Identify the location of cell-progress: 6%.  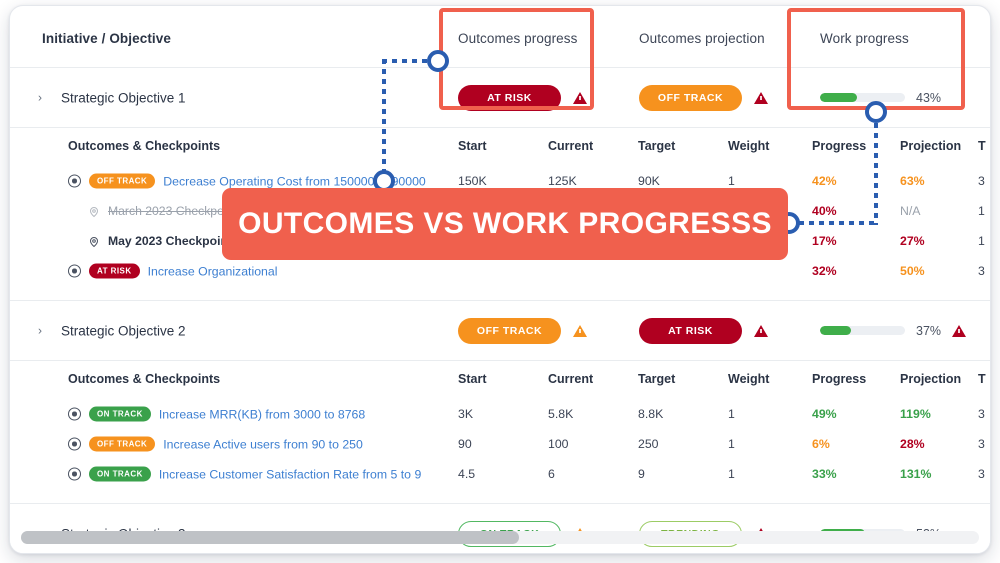
(821, 444).